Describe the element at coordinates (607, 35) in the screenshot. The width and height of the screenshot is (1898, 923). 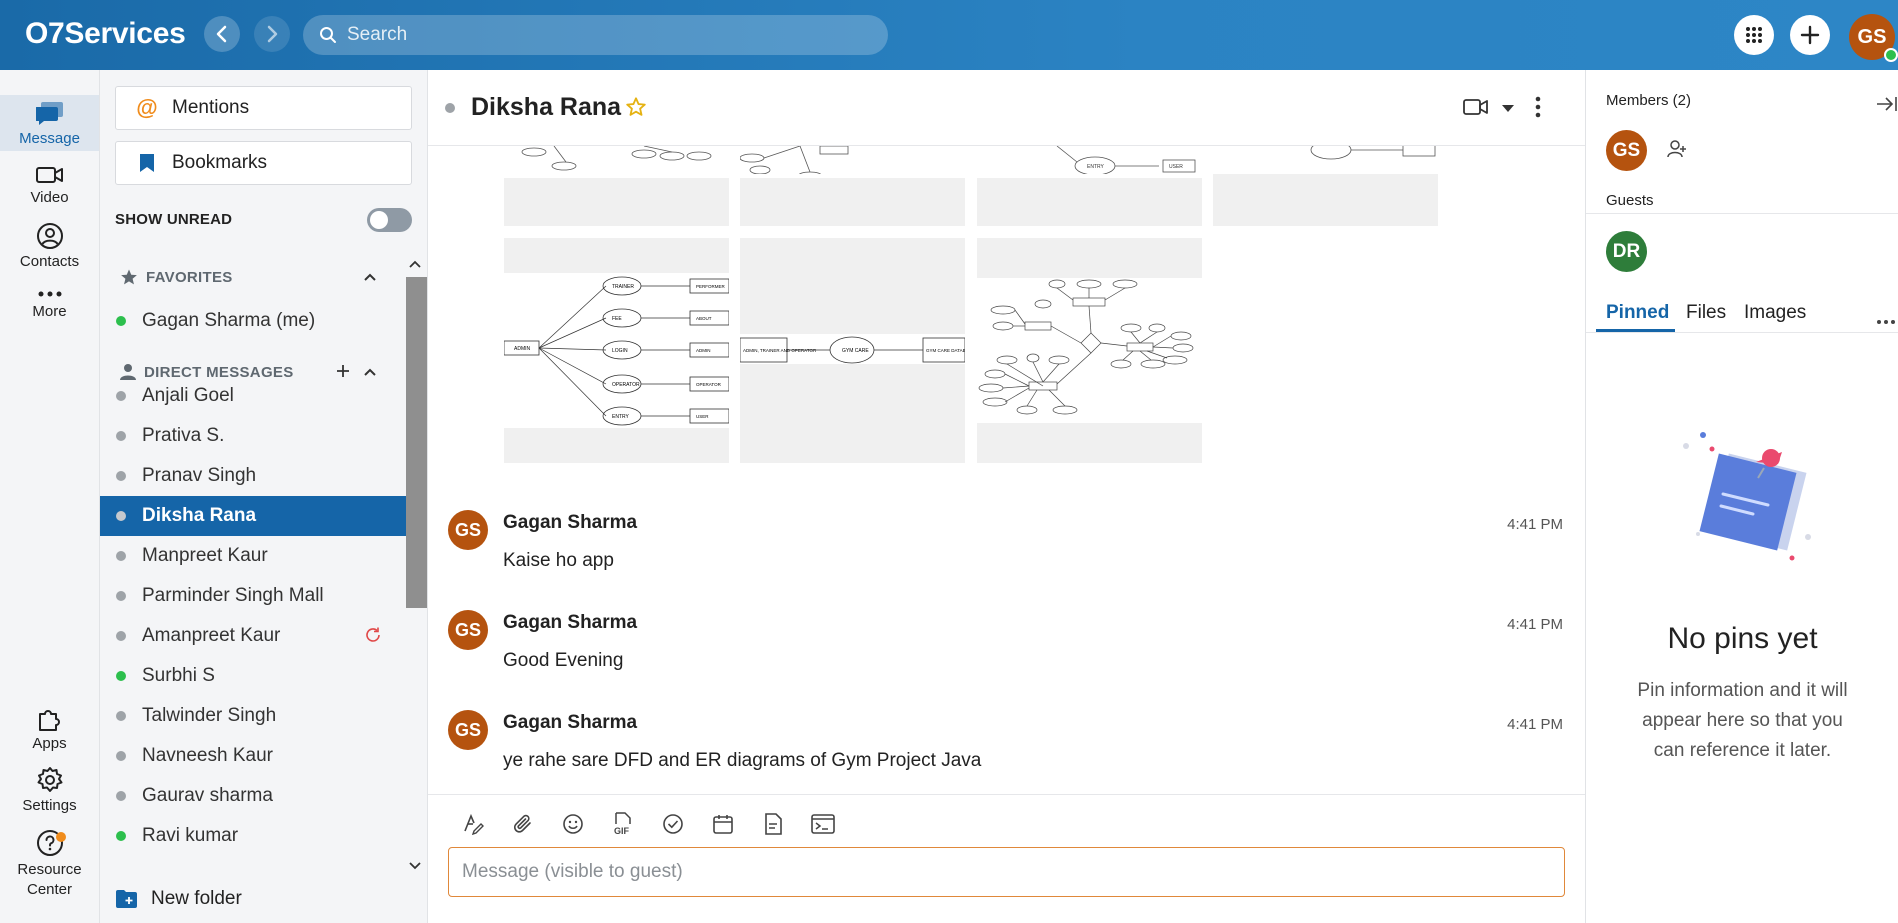
I see `search-input` at that location.